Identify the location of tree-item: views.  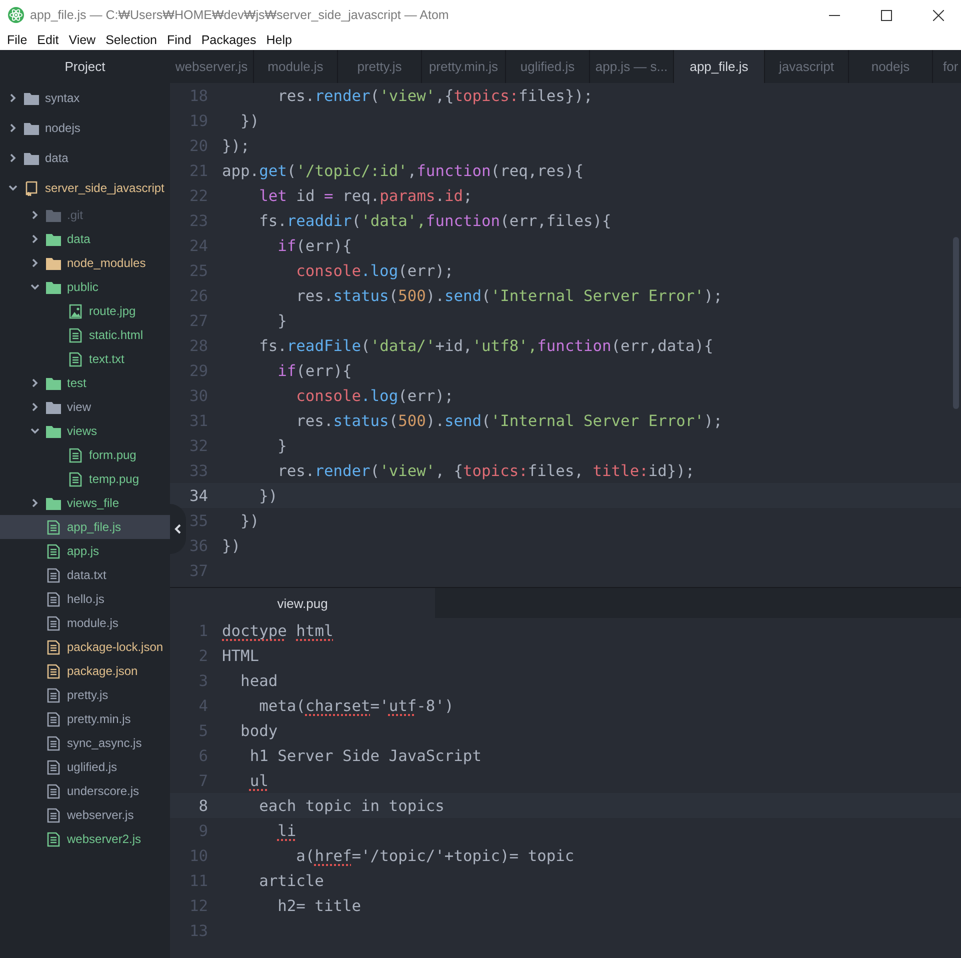
(85, 431).